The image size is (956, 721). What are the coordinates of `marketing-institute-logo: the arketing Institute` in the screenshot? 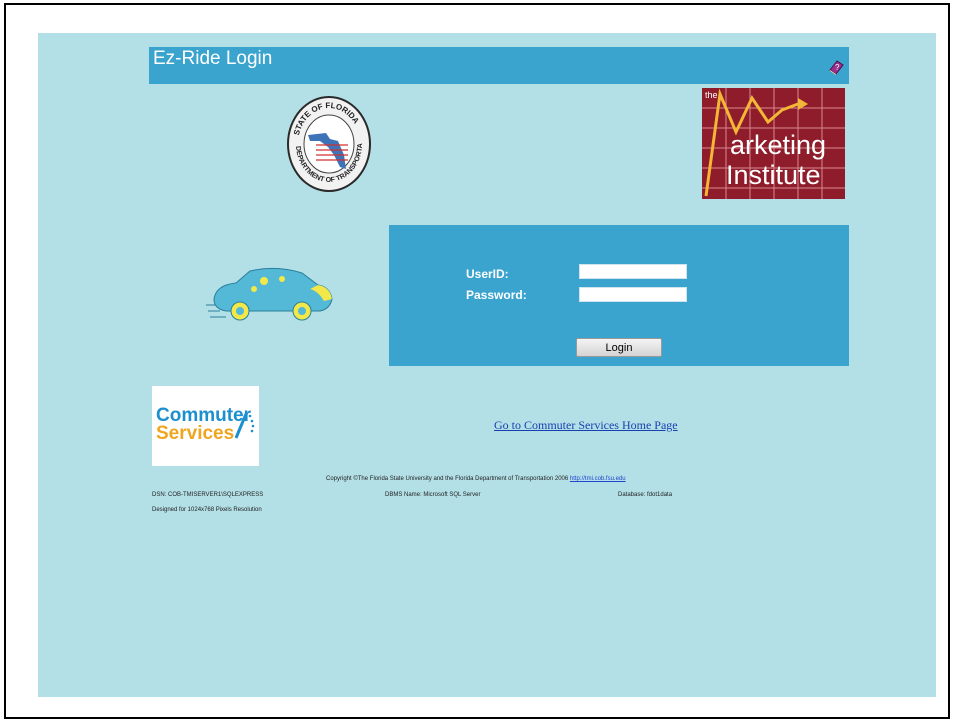 It's located at (773, 143).